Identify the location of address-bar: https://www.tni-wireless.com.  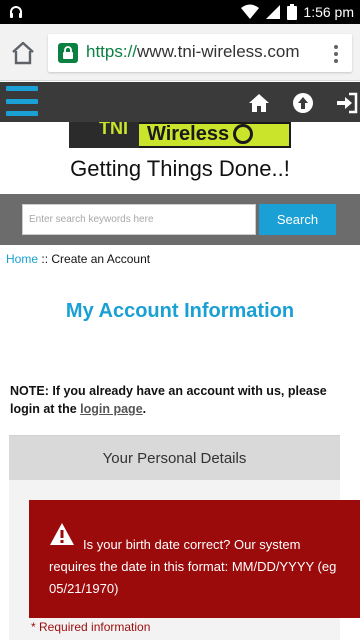
(200, 53).